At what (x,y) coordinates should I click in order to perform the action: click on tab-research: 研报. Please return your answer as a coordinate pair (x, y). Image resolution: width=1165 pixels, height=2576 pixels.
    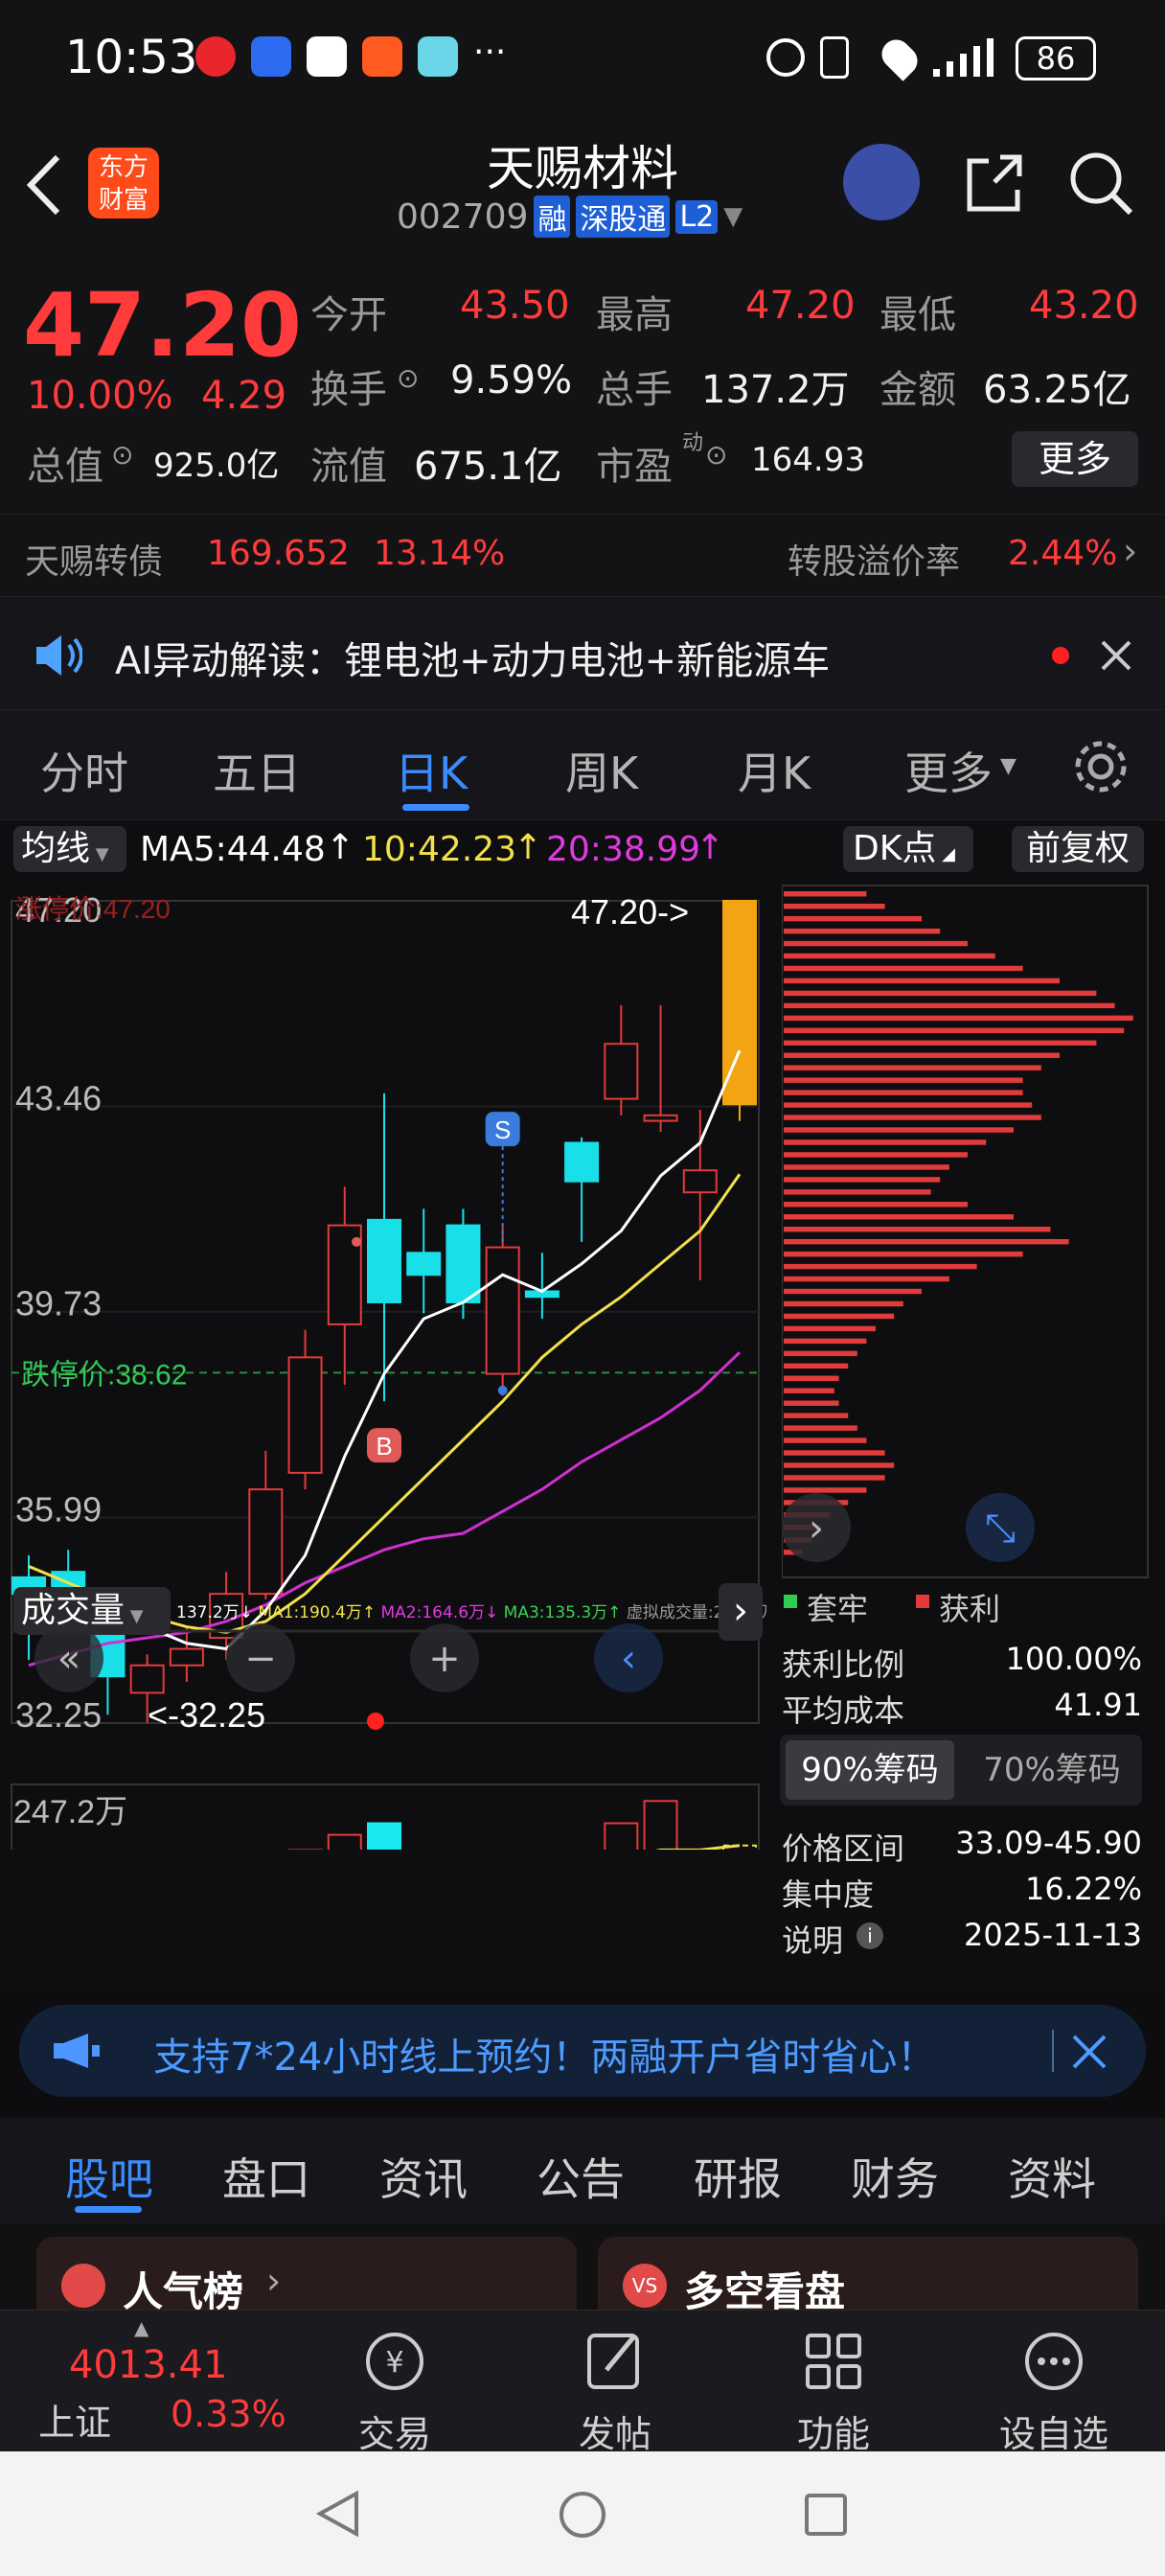
    Looking at the image, I should click on (738, 2176).